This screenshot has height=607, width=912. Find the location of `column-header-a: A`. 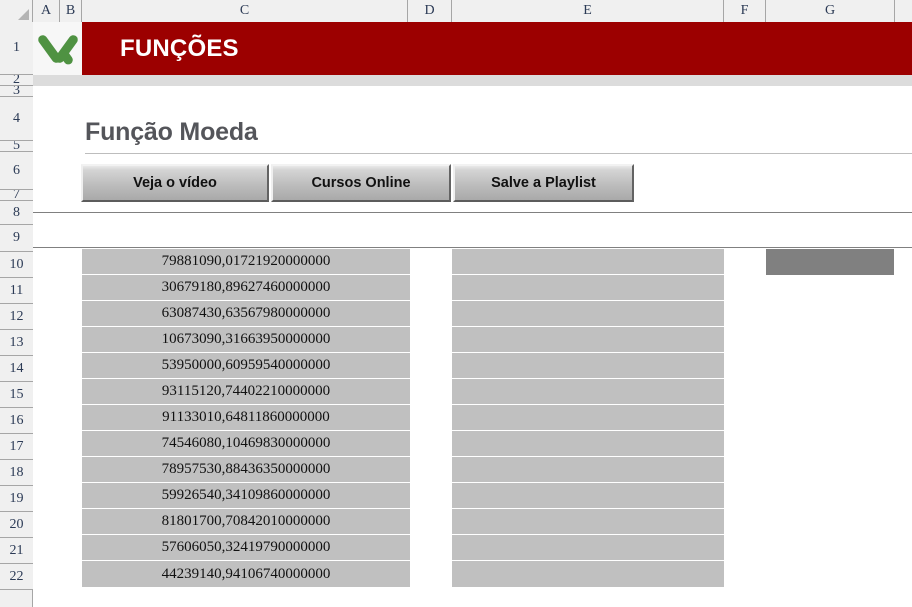

column-header-a: A is located at coordinates (46, 11).